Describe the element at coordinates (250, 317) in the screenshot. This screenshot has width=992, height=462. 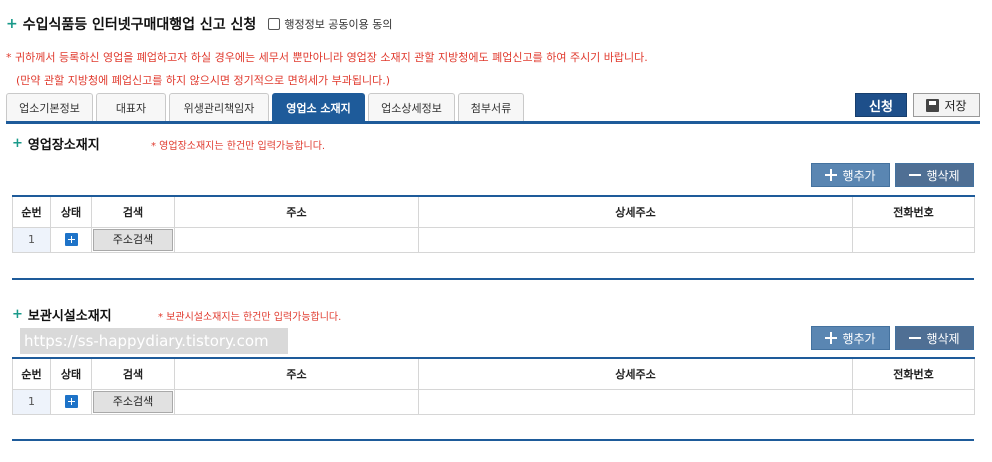
I see `section-note: * 보관시설소재지는 한건만 입력가능합니다.` at that location.